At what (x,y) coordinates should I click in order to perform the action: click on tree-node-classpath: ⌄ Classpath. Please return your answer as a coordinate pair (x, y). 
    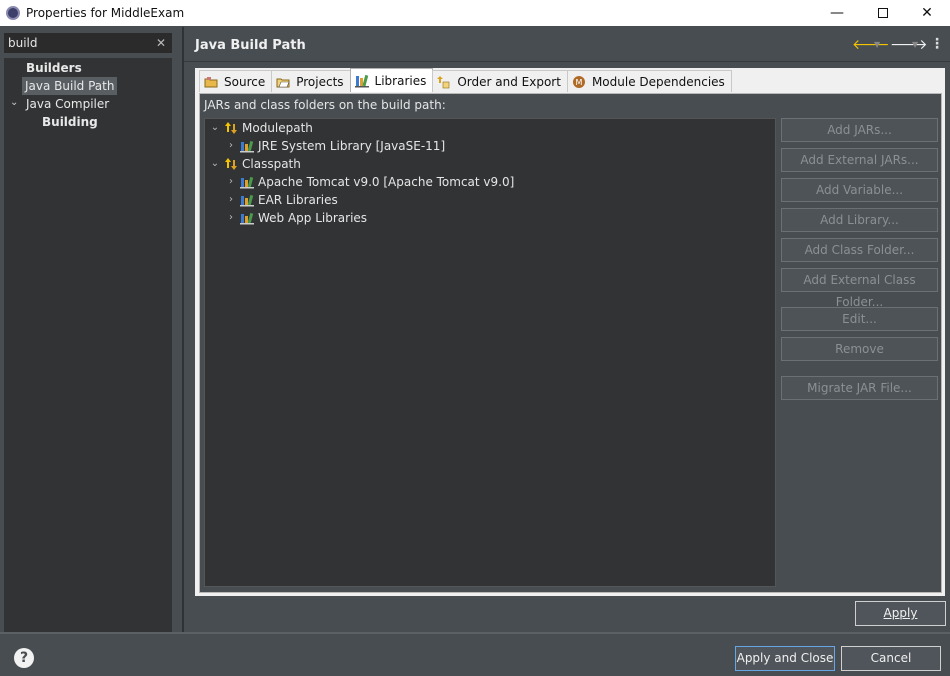
    Looking at the image, I should click on (255, 164).